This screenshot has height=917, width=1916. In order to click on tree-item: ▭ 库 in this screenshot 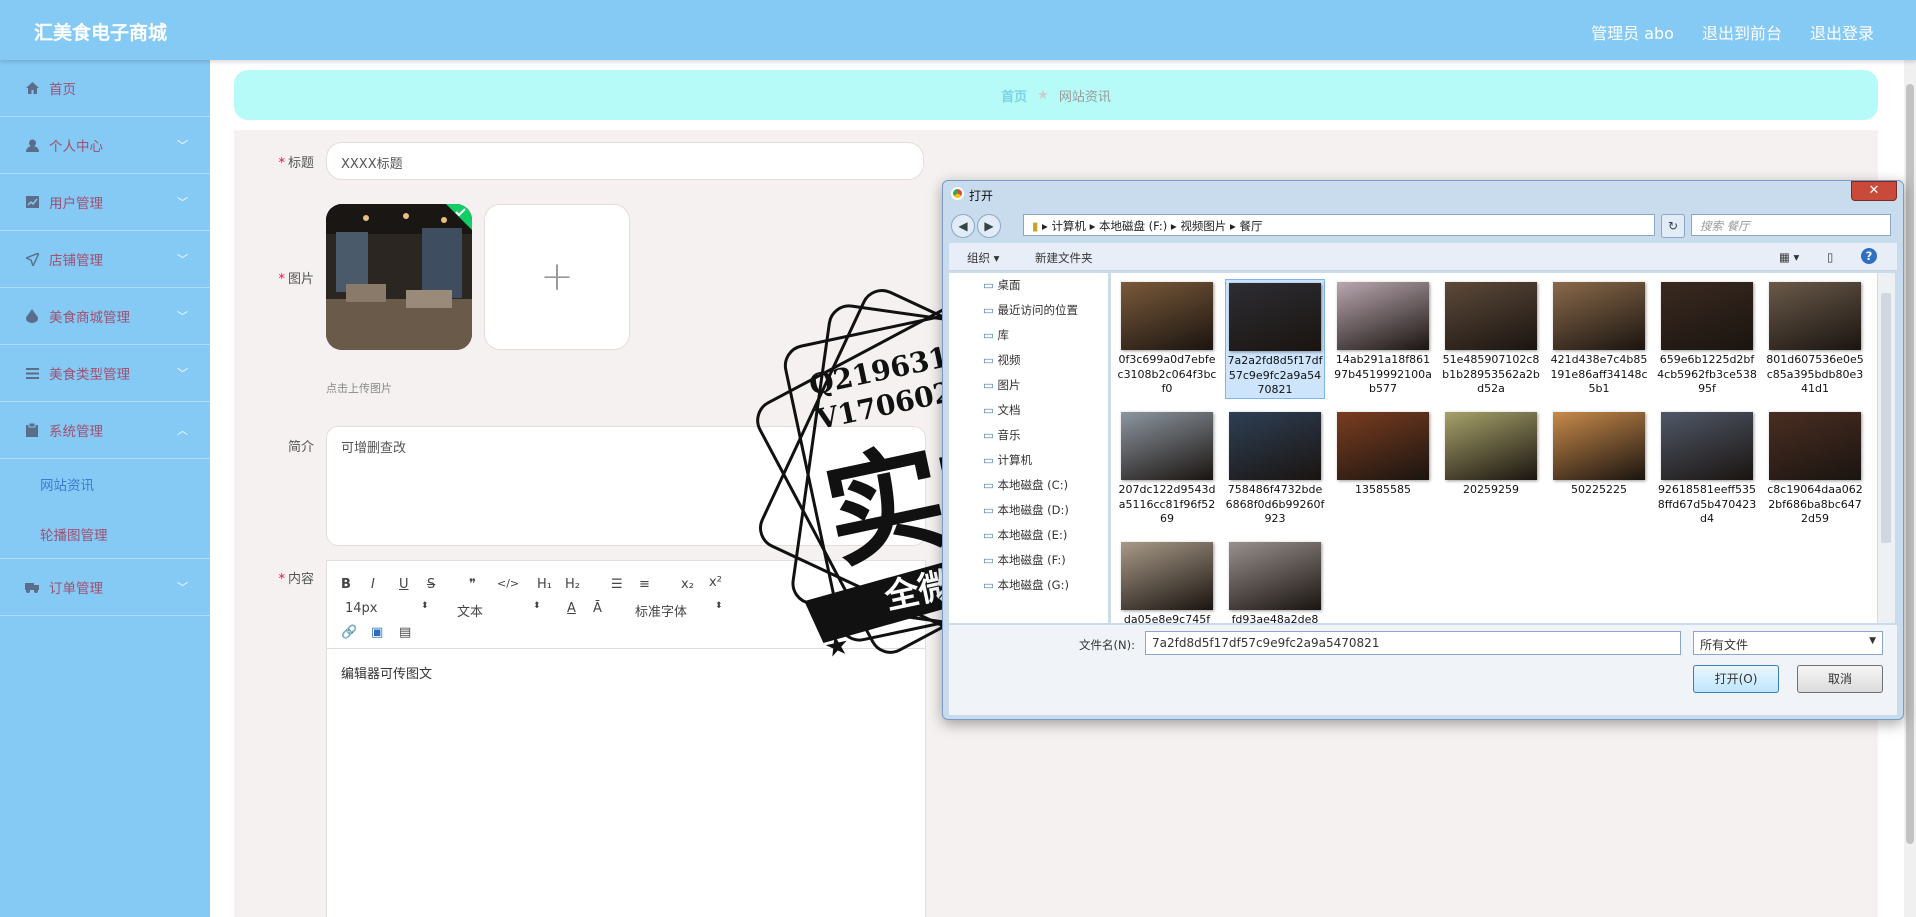, I will do `click(996, 335)`.